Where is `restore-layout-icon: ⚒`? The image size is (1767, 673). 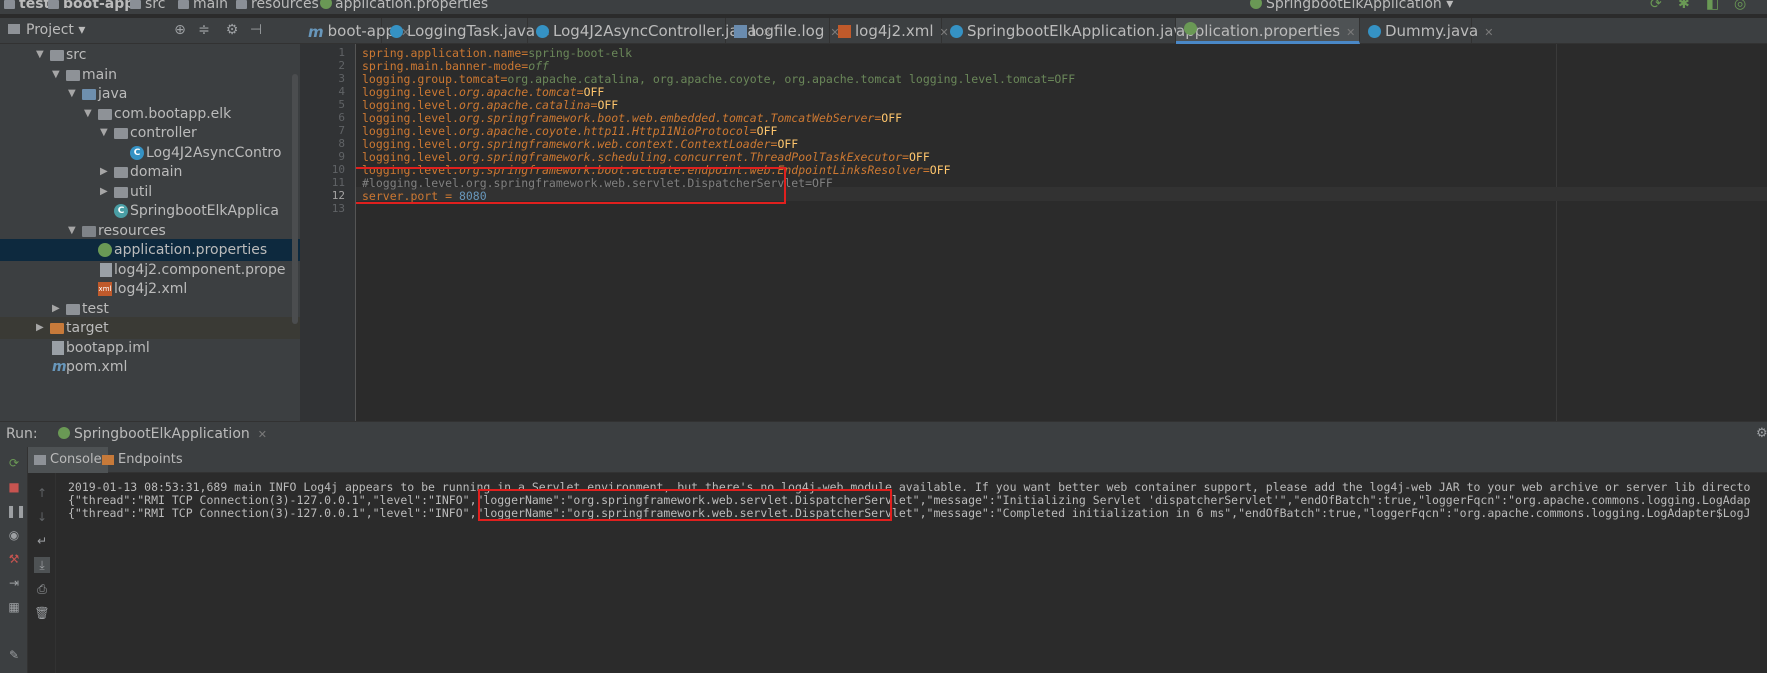 restore-layout-icon: ⚒ is located at coordinates (14, 559).